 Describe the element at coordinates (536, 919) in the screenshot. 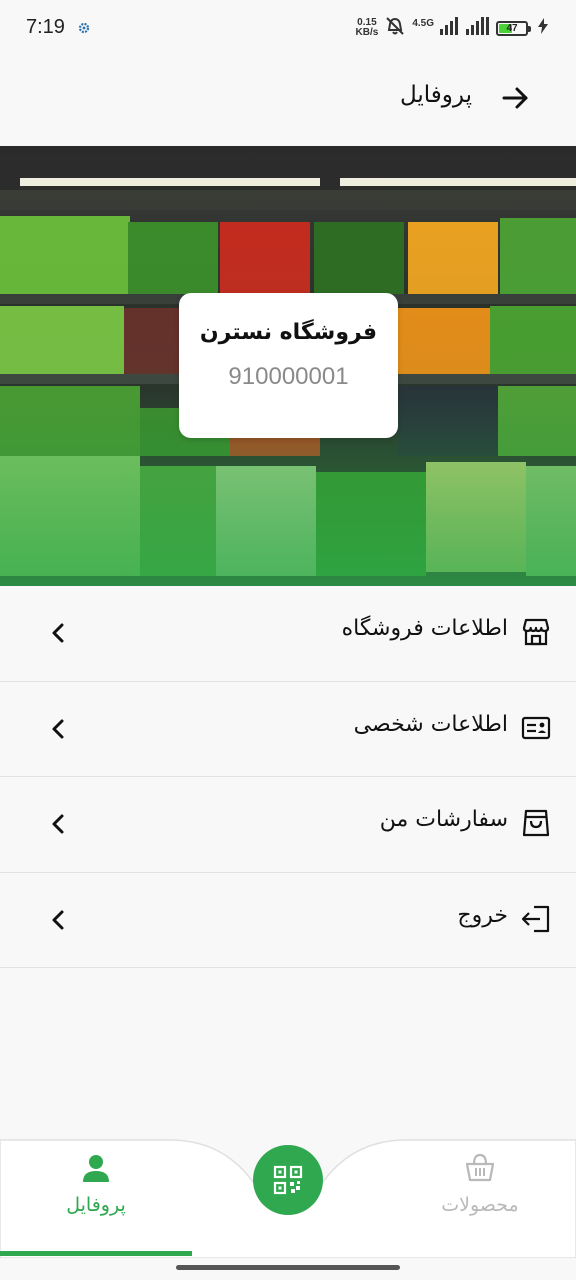

I see `logout-icon` at that location.